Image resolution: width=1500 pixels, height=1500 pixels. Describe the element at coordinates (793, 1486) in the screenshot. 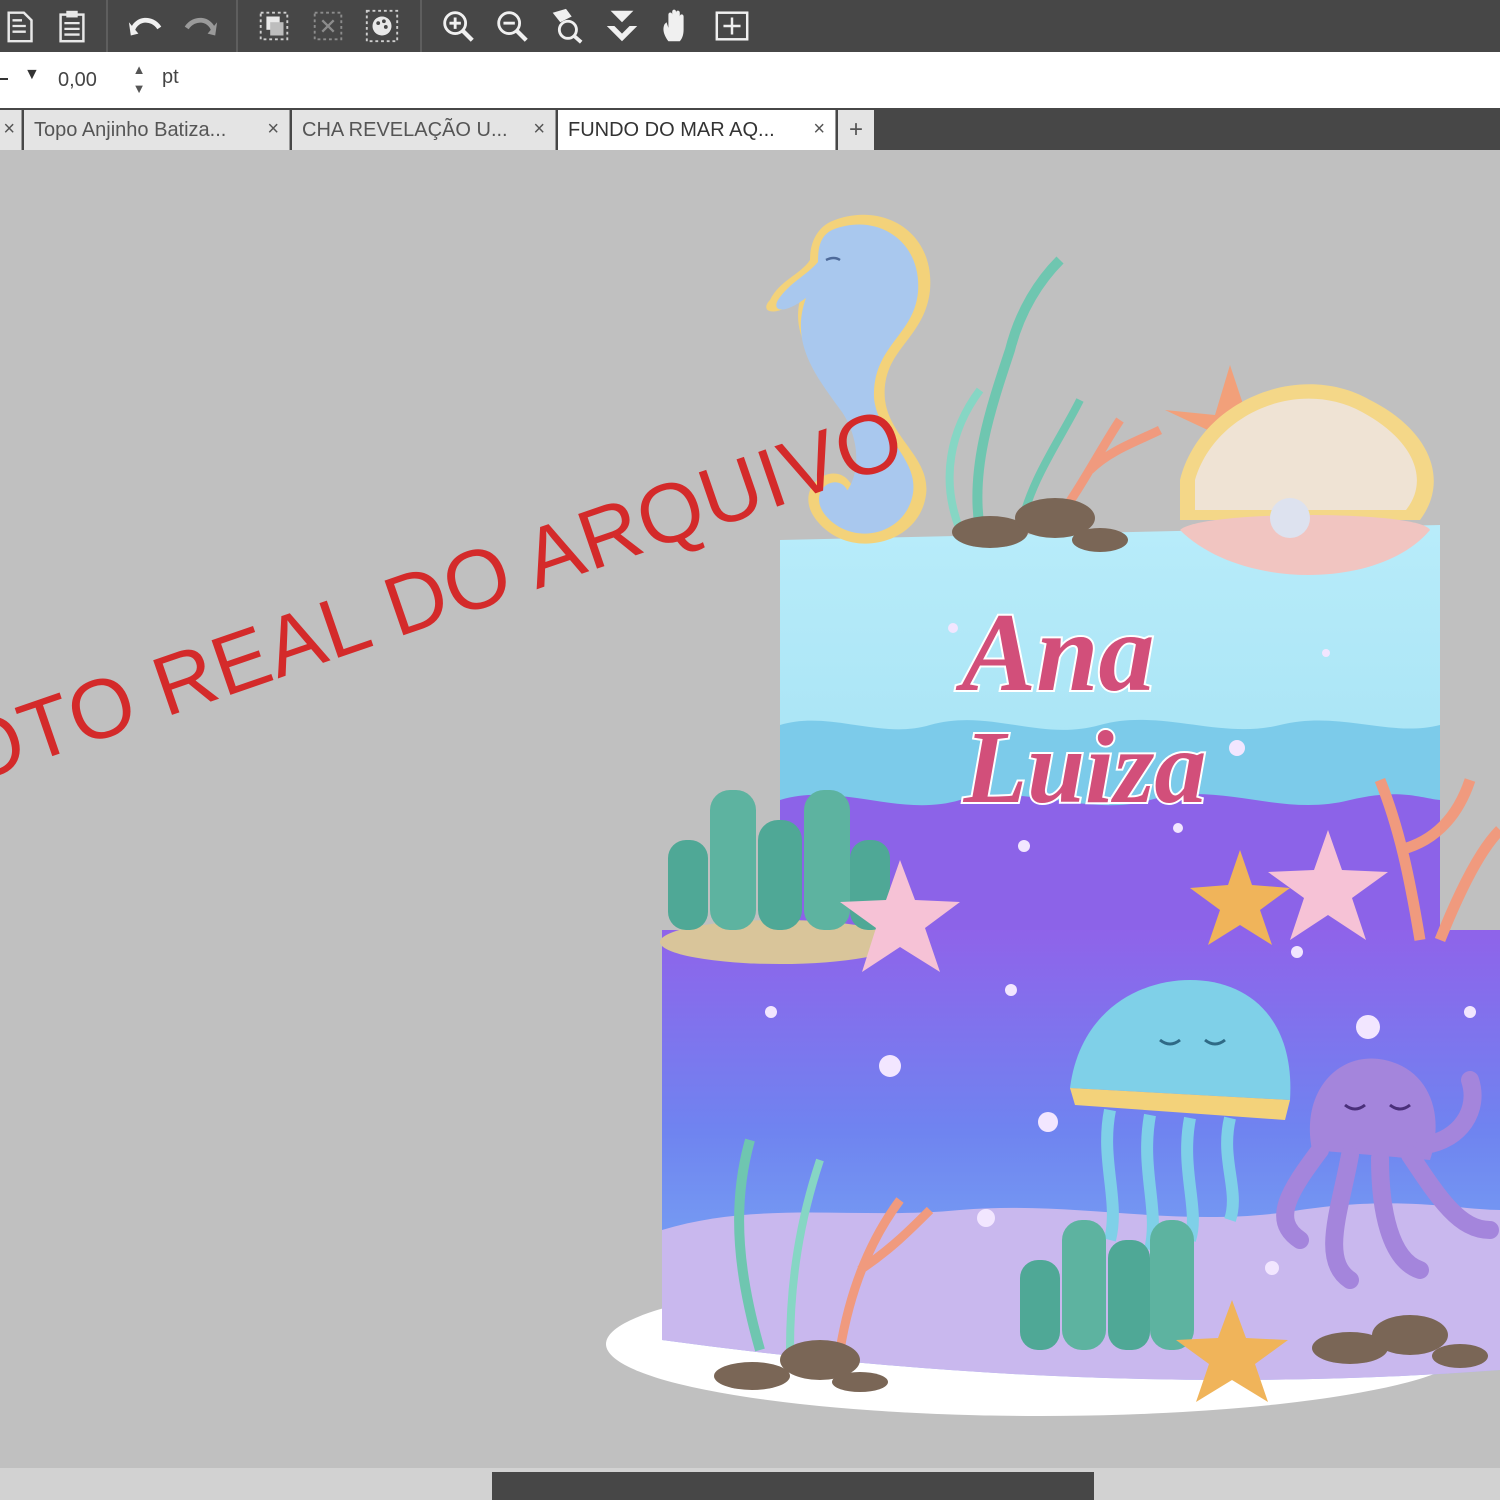

I see `scrollbar-thumb` at that location.